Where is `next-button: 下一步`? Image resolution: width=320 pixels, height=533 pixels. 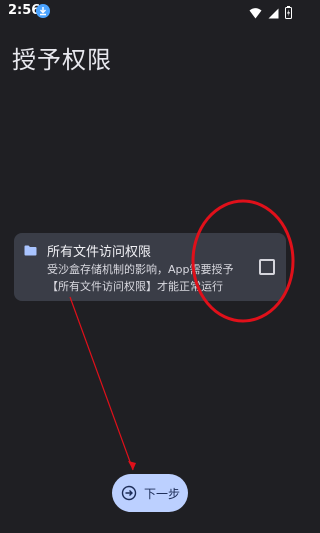
next-button: 下一步 is located at coordinates (150, 493).